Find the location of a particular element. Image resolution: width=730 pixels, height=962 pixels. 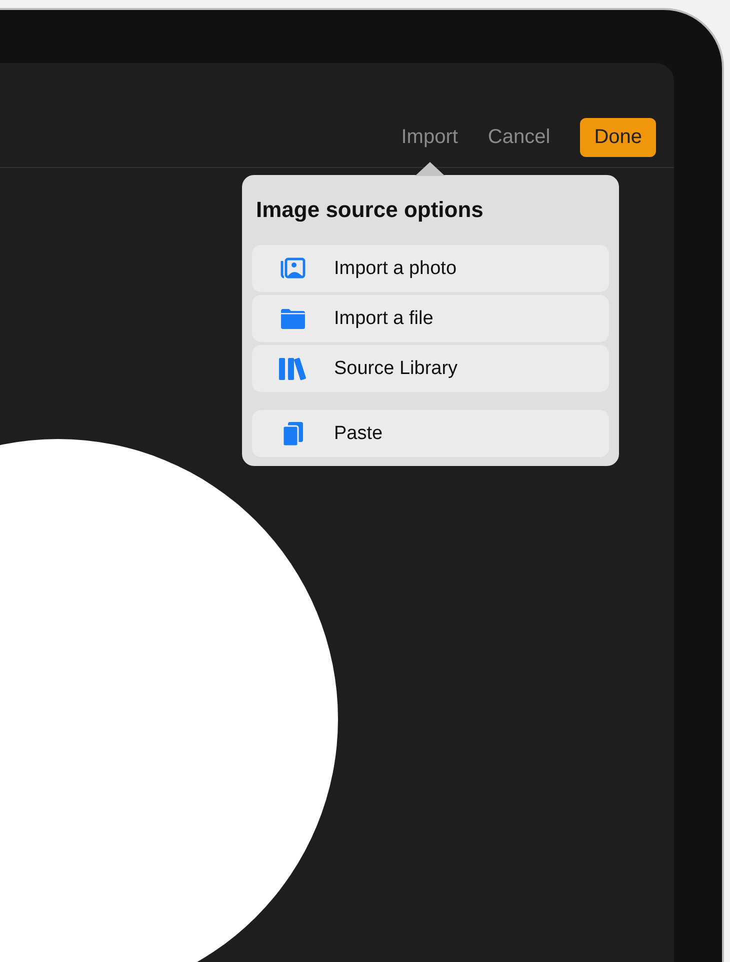

popover-arrow-icon is located at coordinates (430, 169).